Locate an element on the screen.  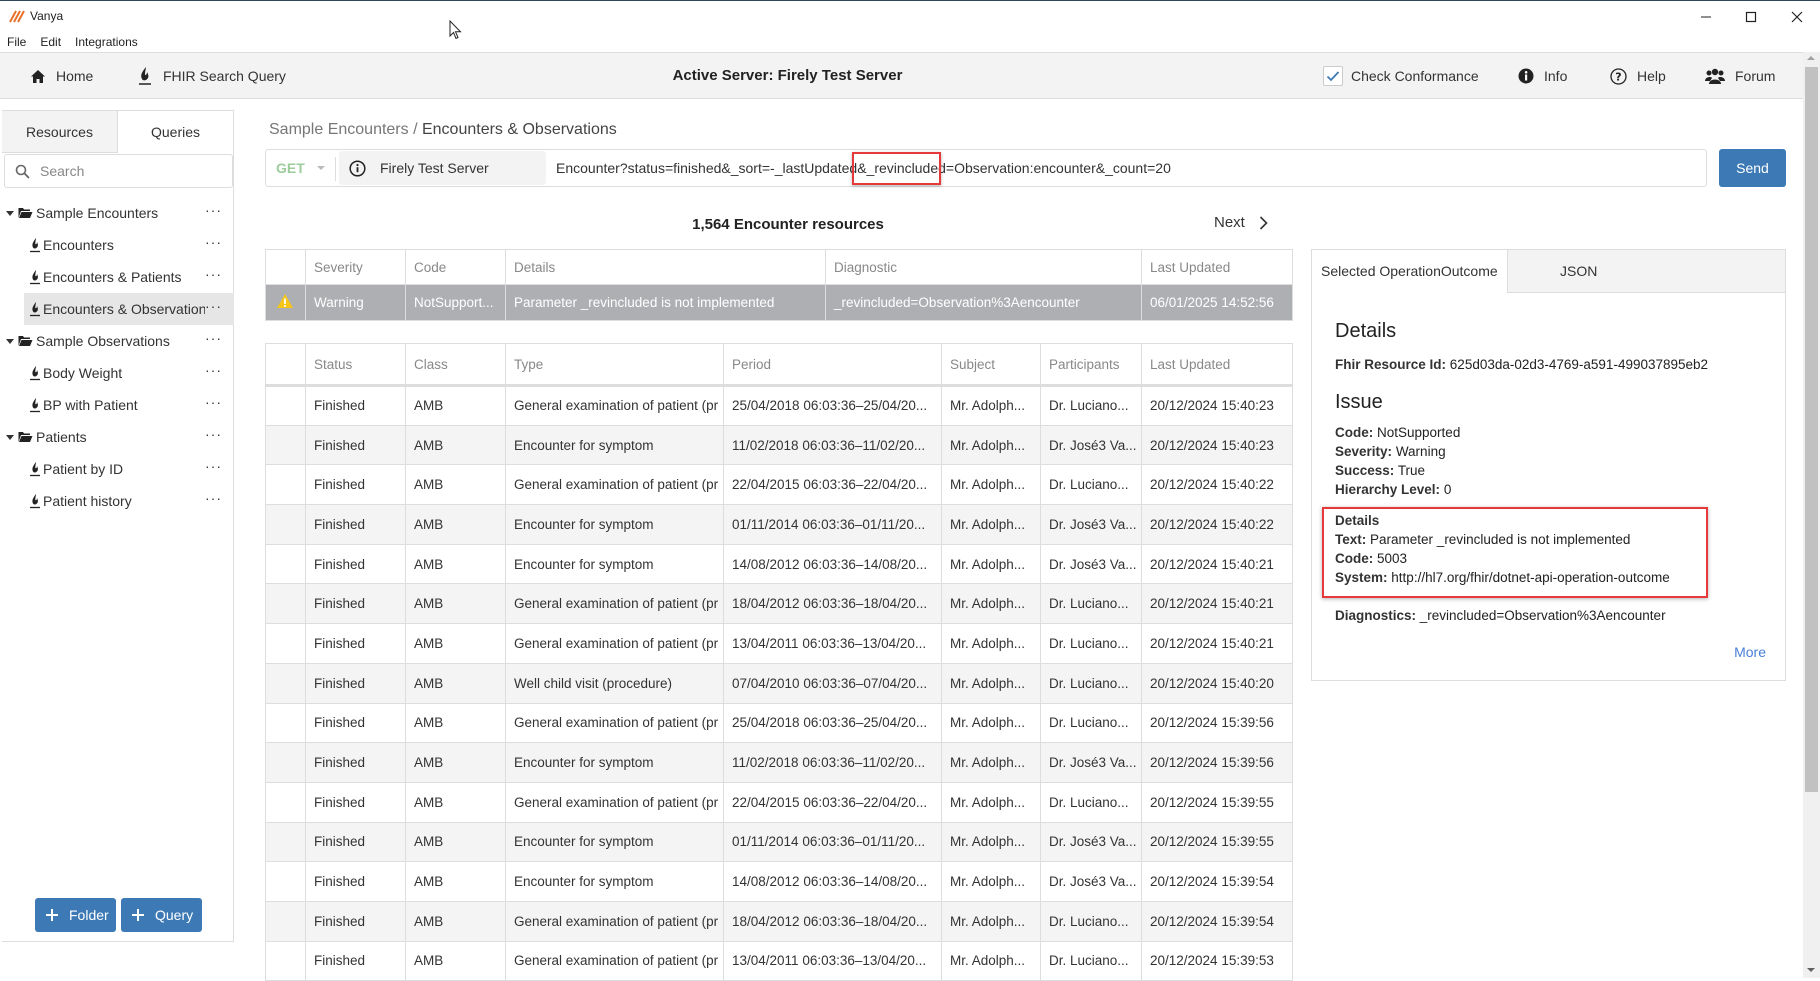
column-header-subject: Subject is located at coordinates (991, 365).